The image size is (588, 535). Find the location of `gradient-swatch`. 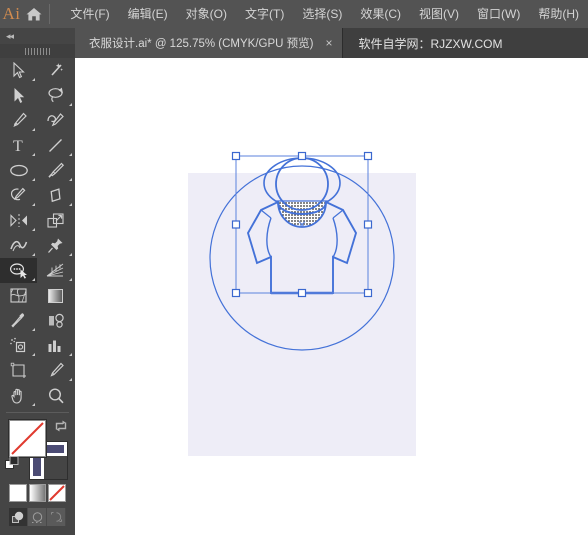

gradient-swatch is located at coordinates (37, 493).